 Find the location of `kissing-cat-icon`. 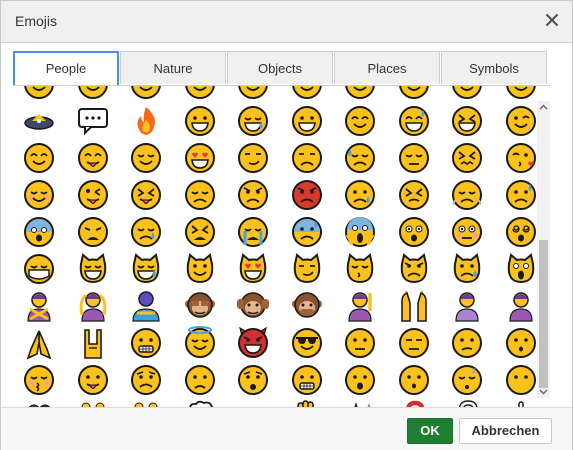

kissing-cat-icon is located at coordinates (360, 269).